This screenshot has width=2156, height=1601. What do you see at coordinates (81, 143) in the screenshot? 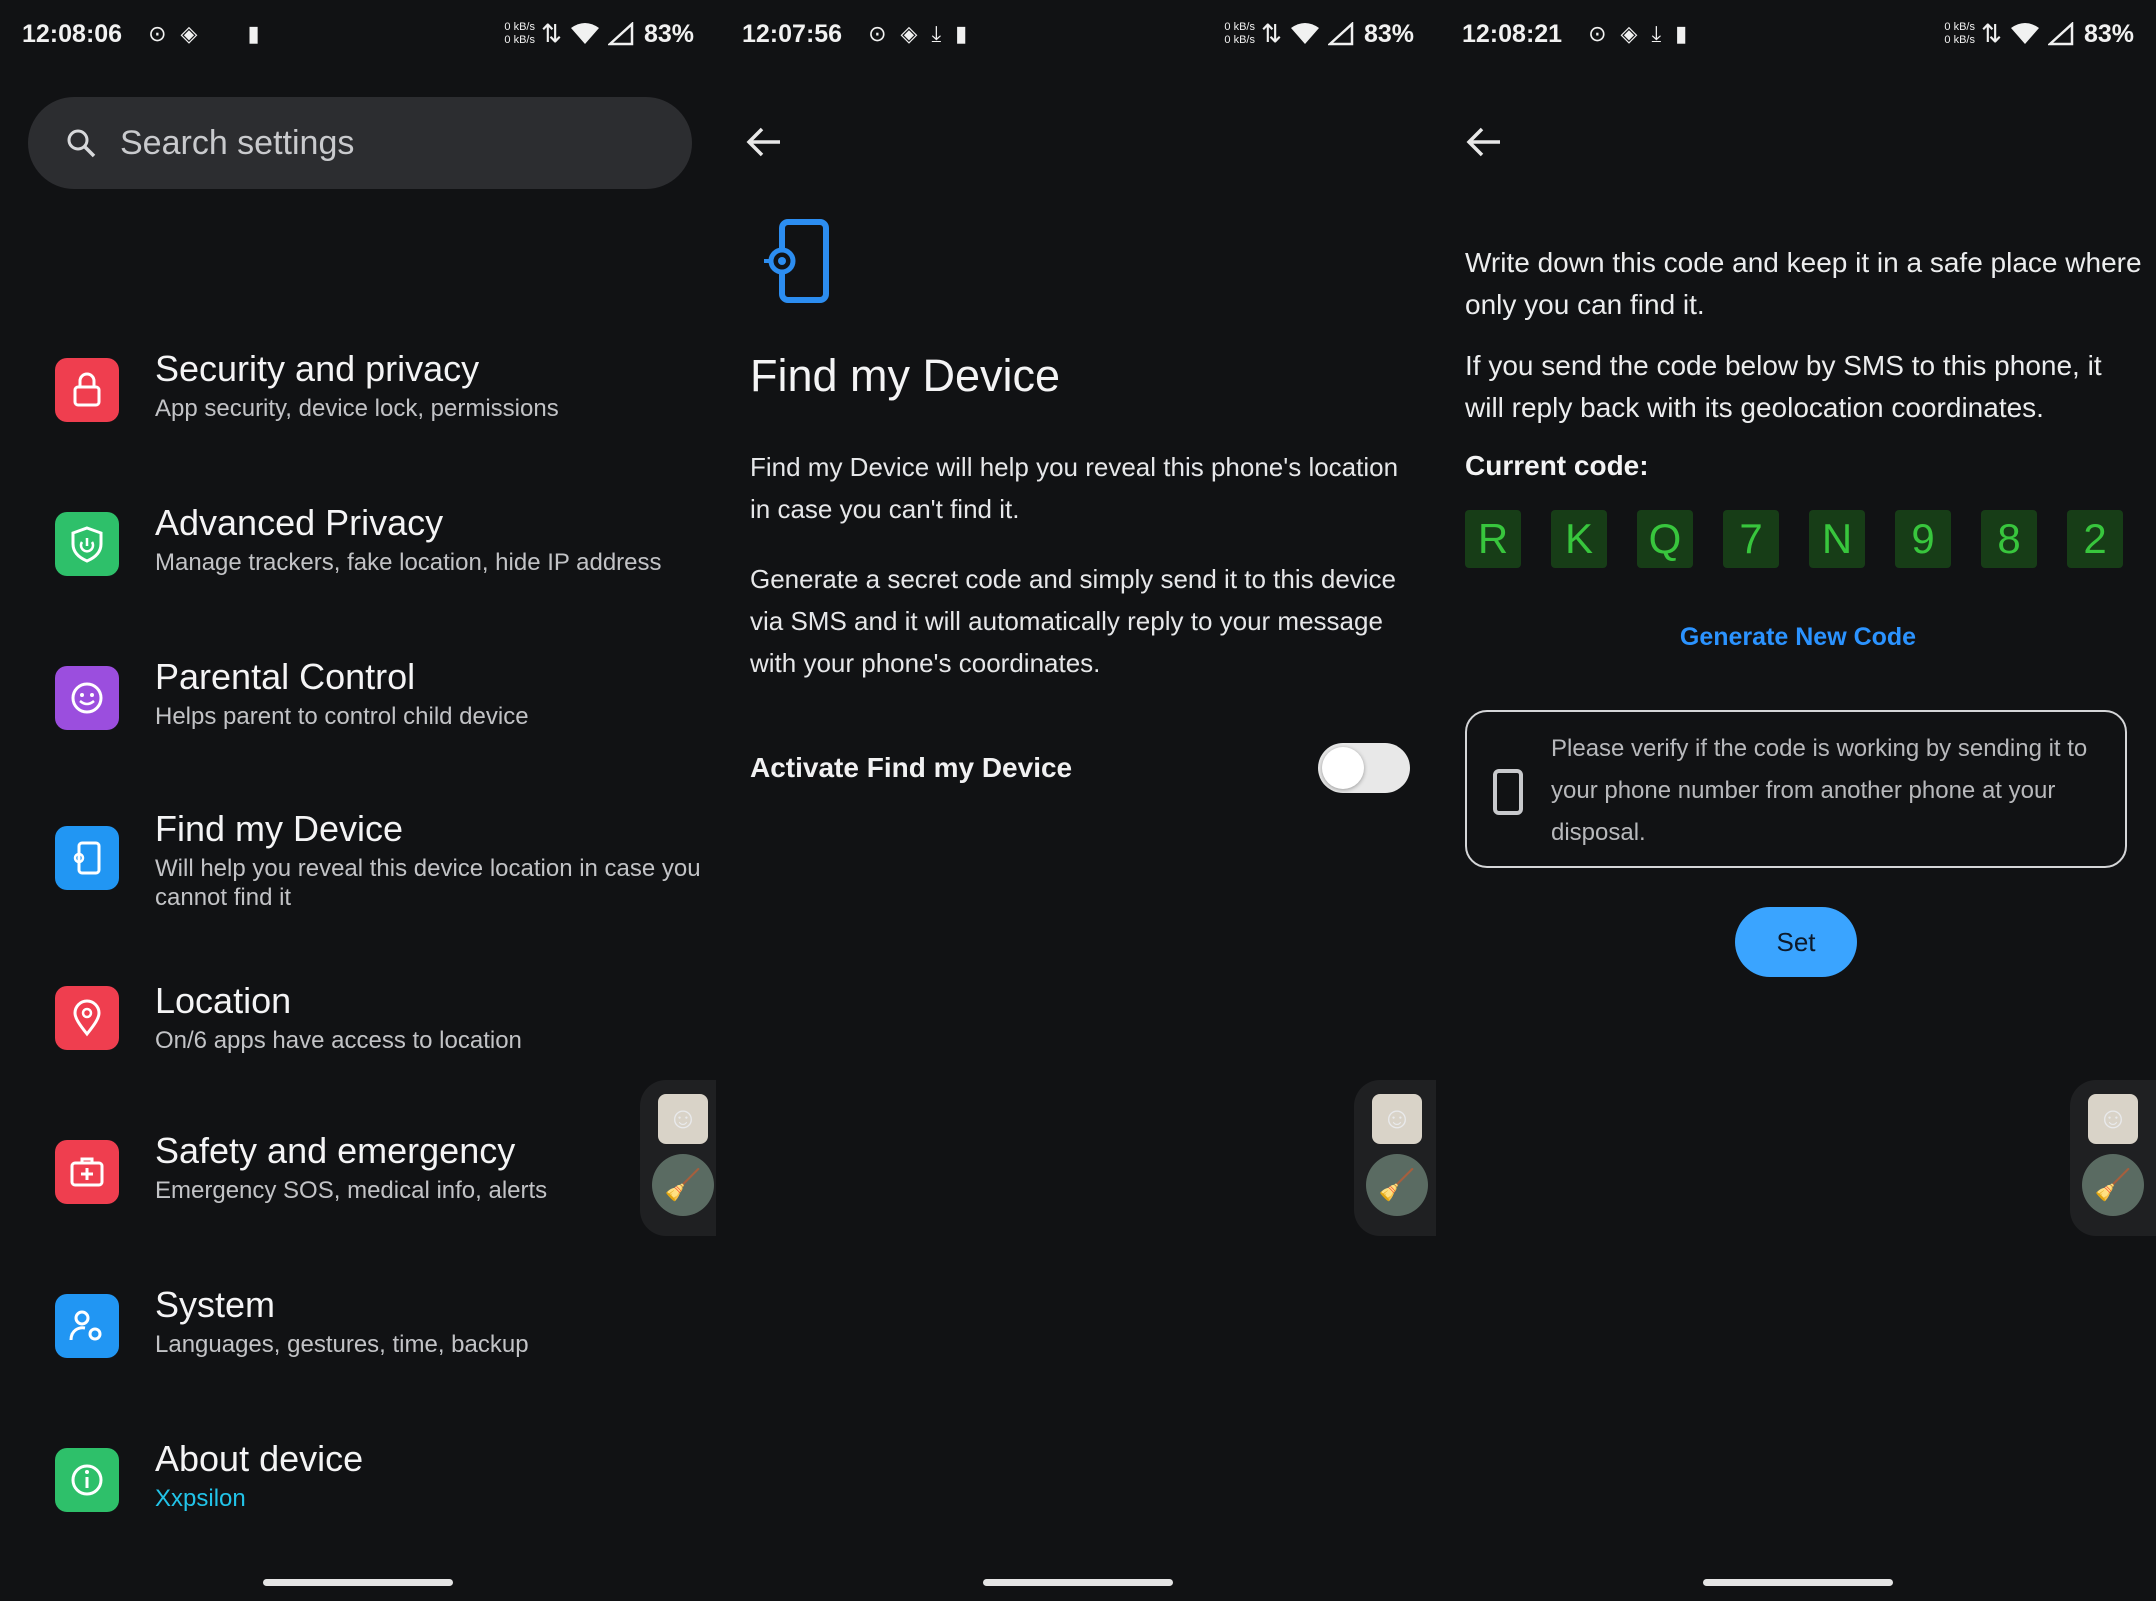
I see `search-icon` at bounding box center [81, 143].